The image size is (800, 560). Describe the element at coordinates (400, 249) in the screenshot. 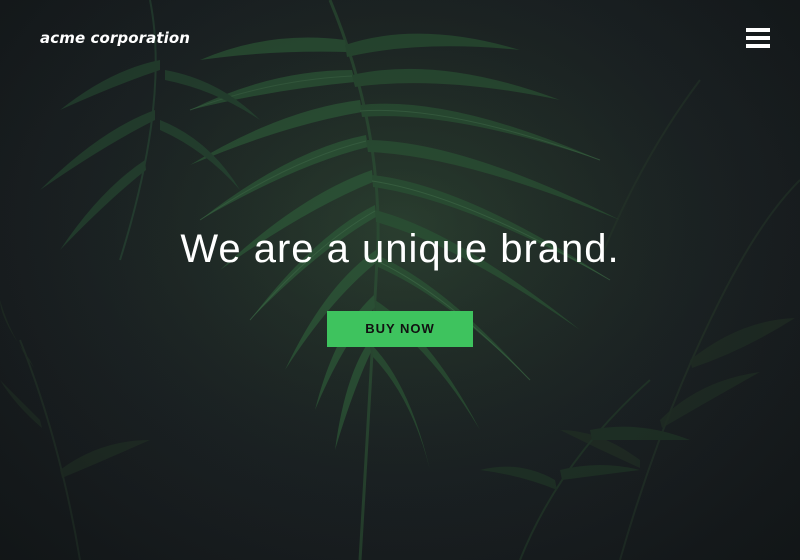

I see `hero-headline: We are a unique brand.` at that location.